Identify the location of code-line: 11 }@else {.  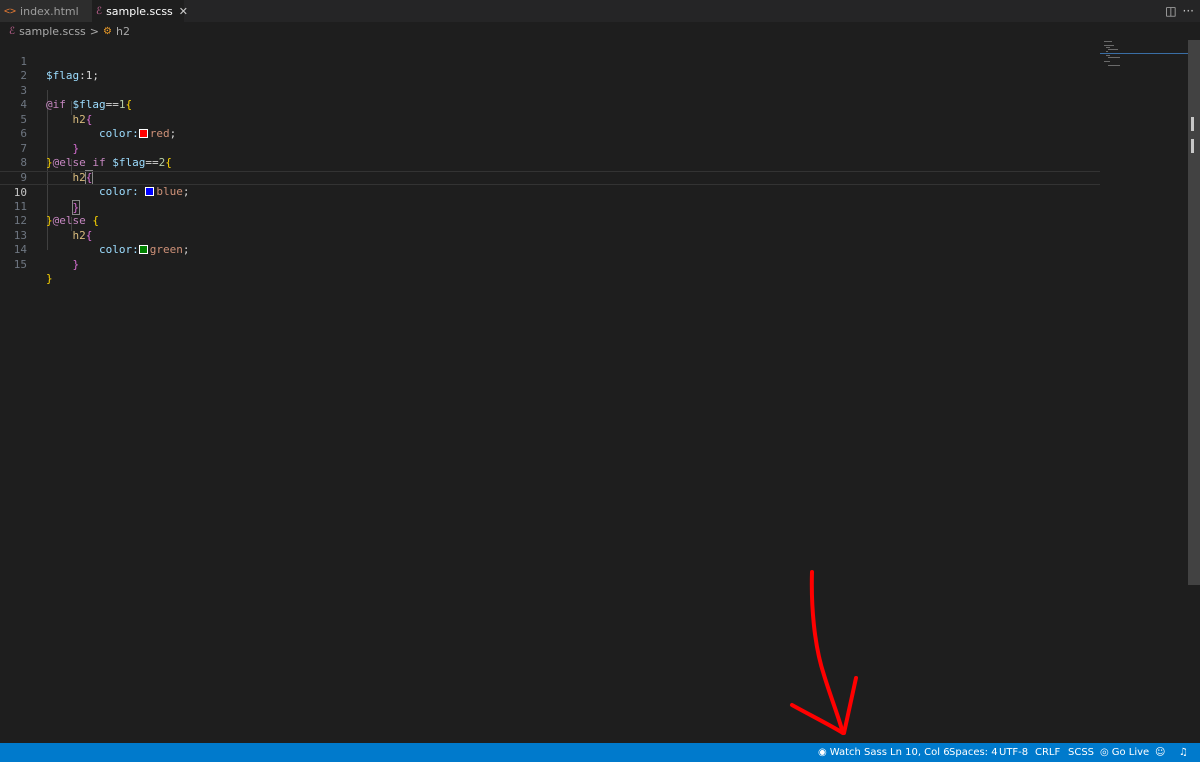
(550, 206).